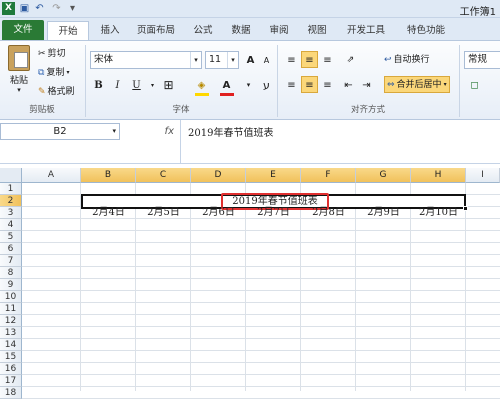 Image resolution: width=500 pixels, height=399 pixels. What do you see at coordinates (327, 84) in the screenshot?
I see `align-right-icon: ≡` at bounding box center [327, 84].